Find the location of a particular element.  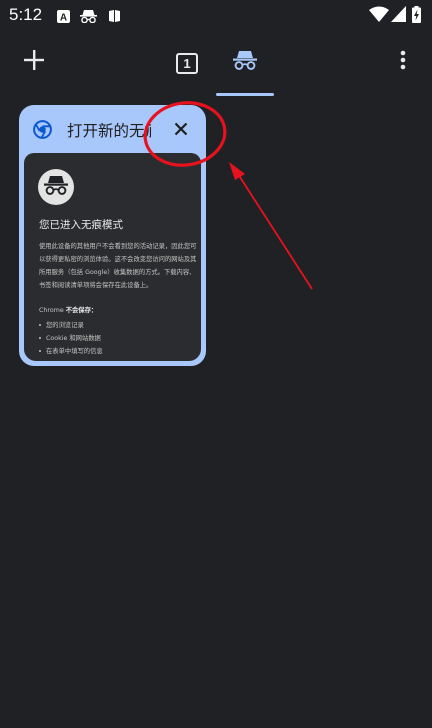

signal-icon is located at coordinates (398, 16).